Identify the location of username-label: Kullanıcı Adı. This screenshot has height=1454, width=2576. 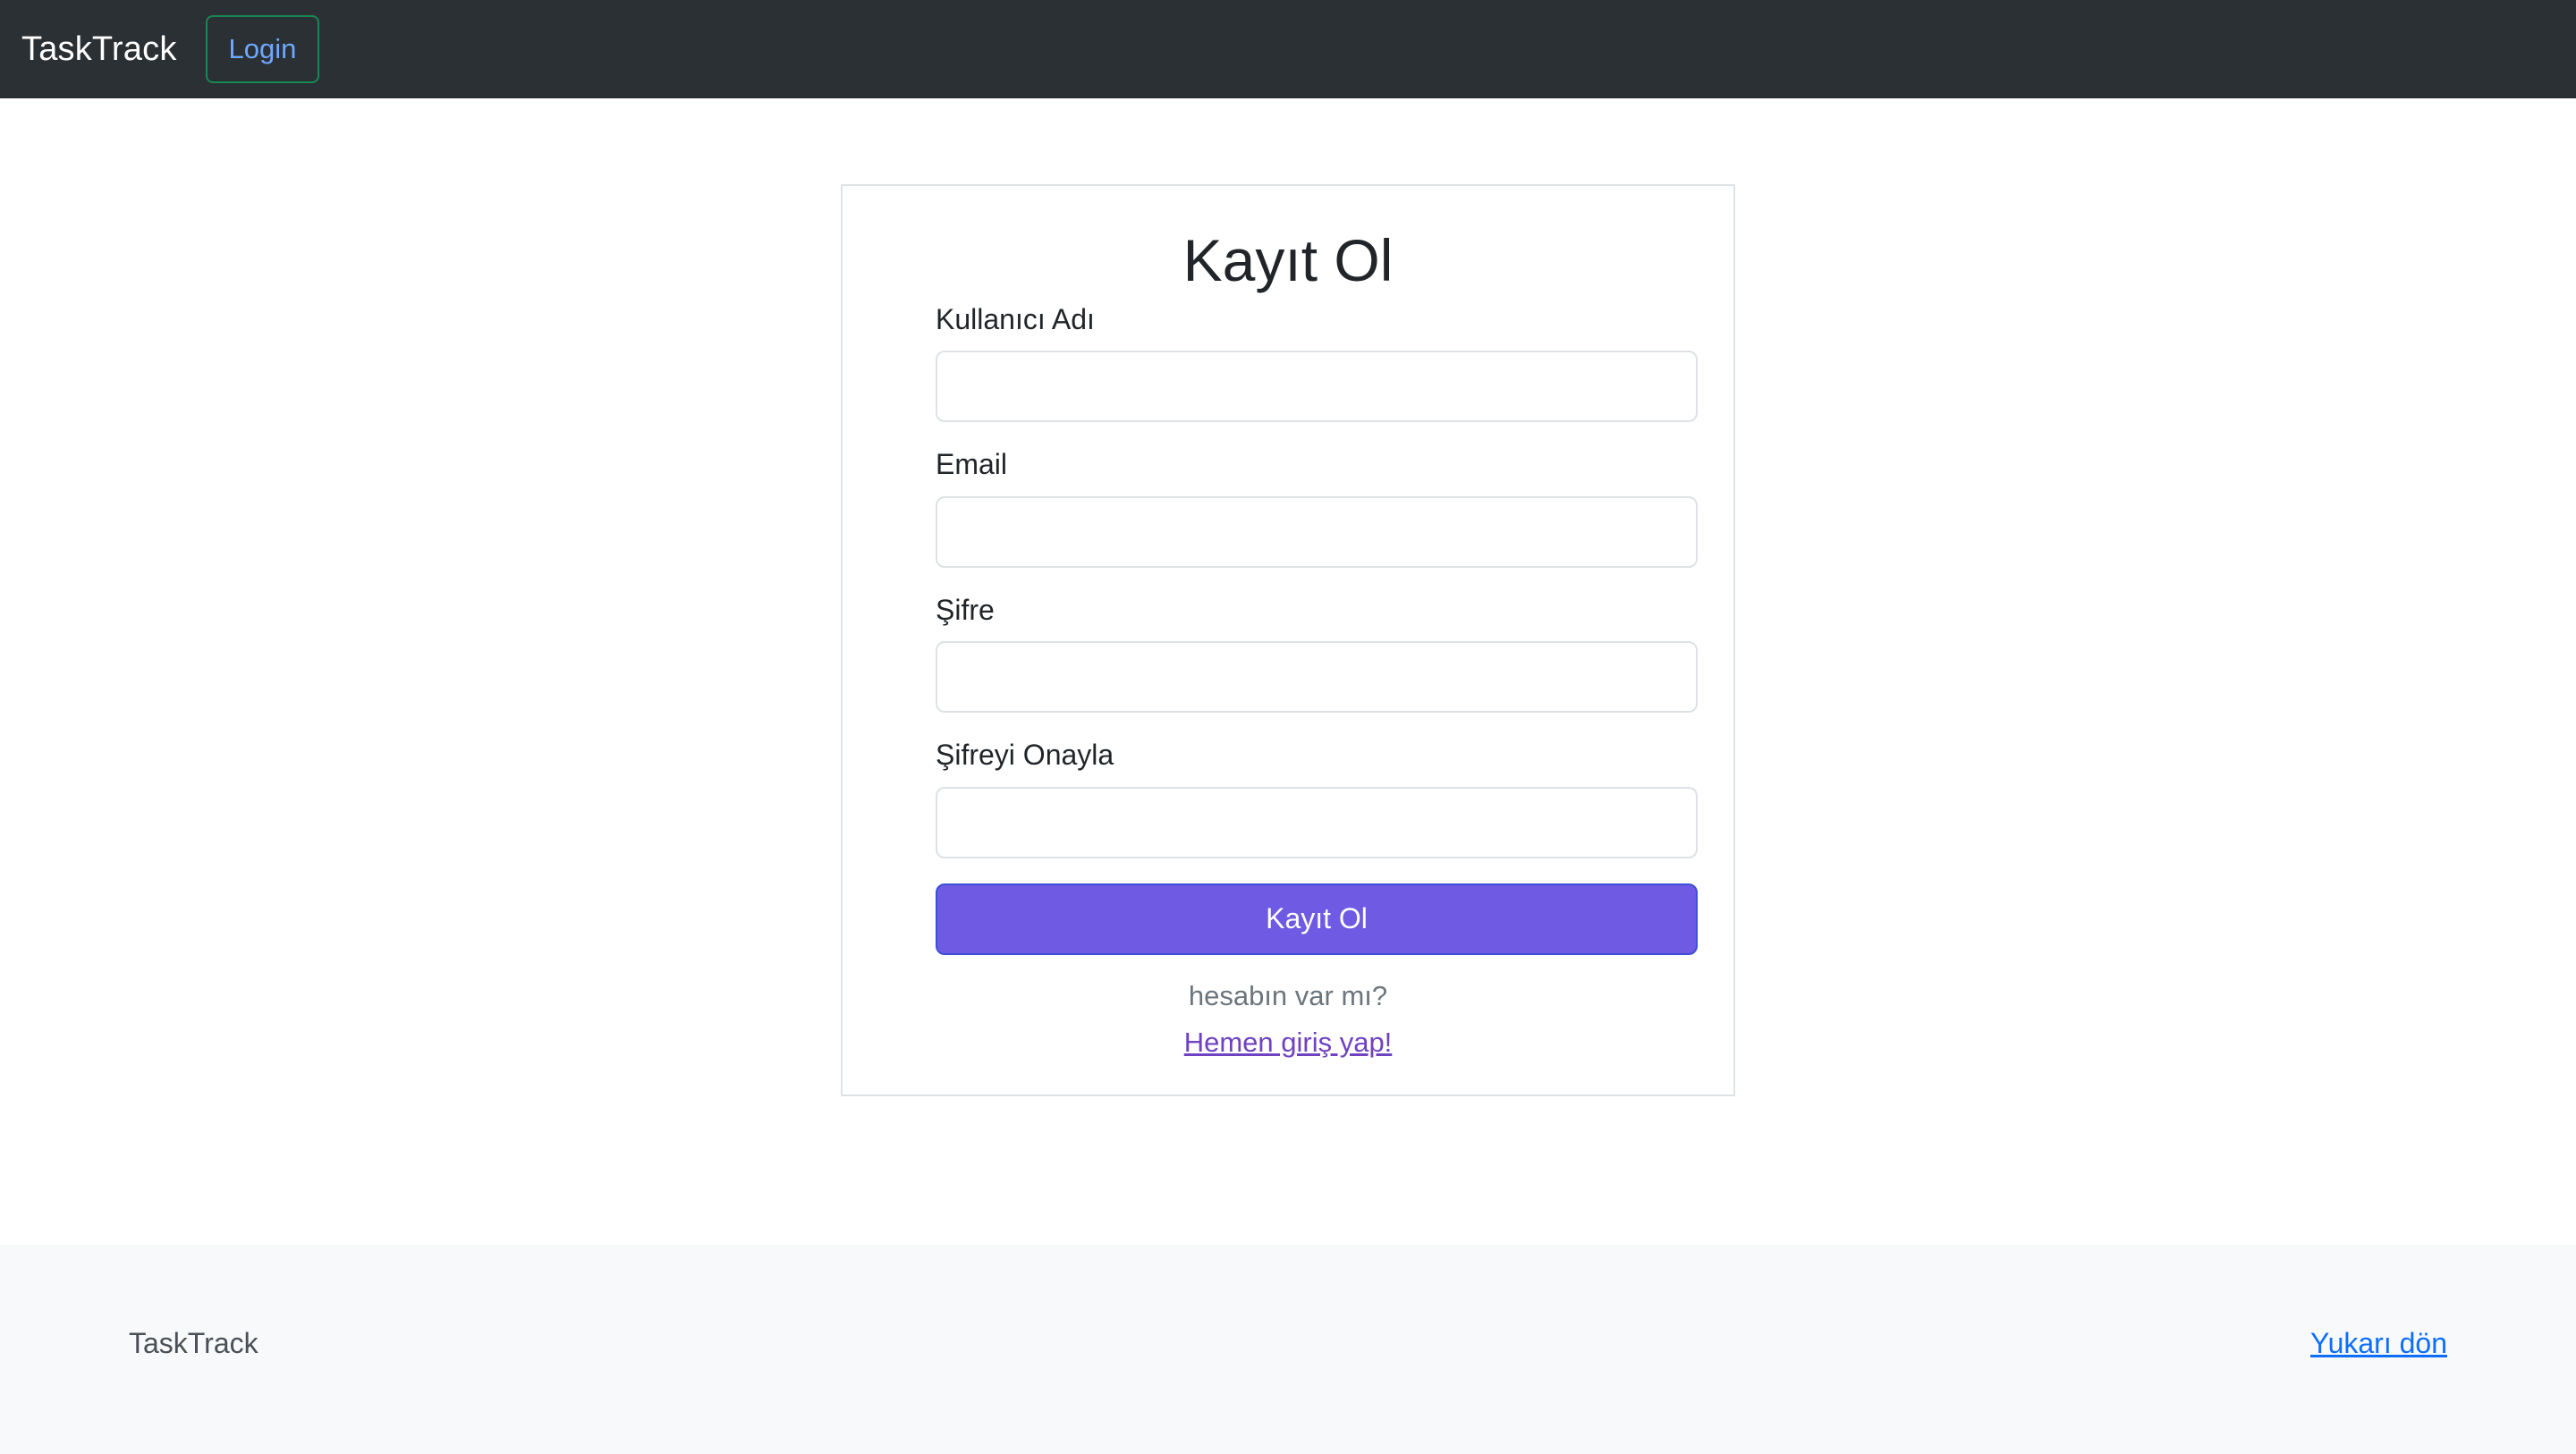
(1015, 319).